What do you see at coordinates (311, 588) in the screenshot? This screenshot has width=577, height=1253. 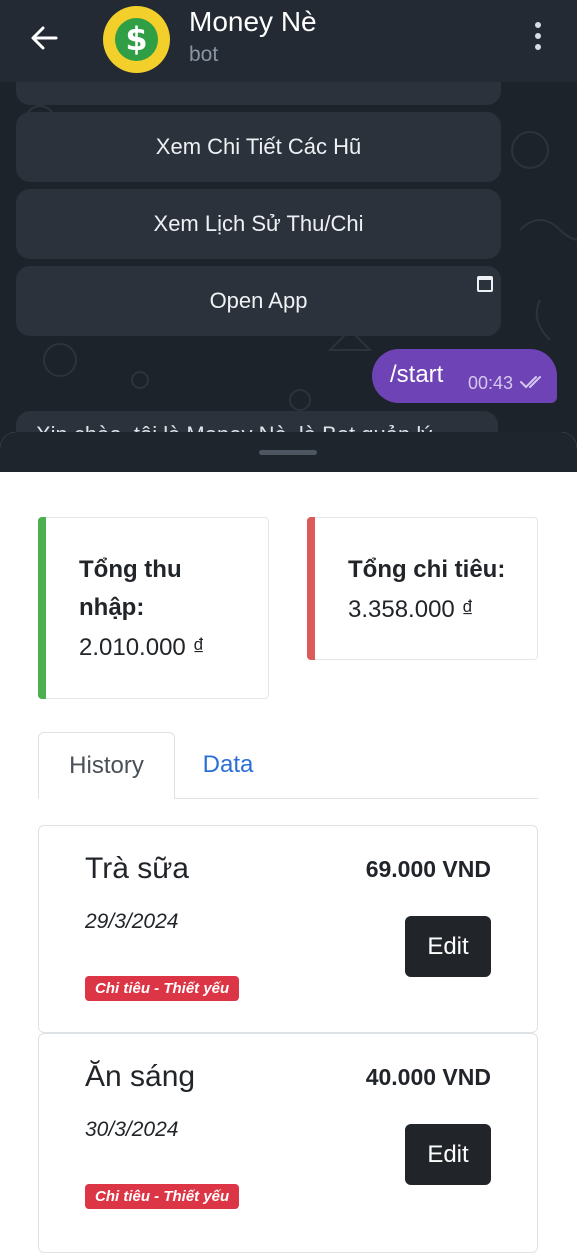 I see `expense-accent-bar` at bounding box center [311, 588].